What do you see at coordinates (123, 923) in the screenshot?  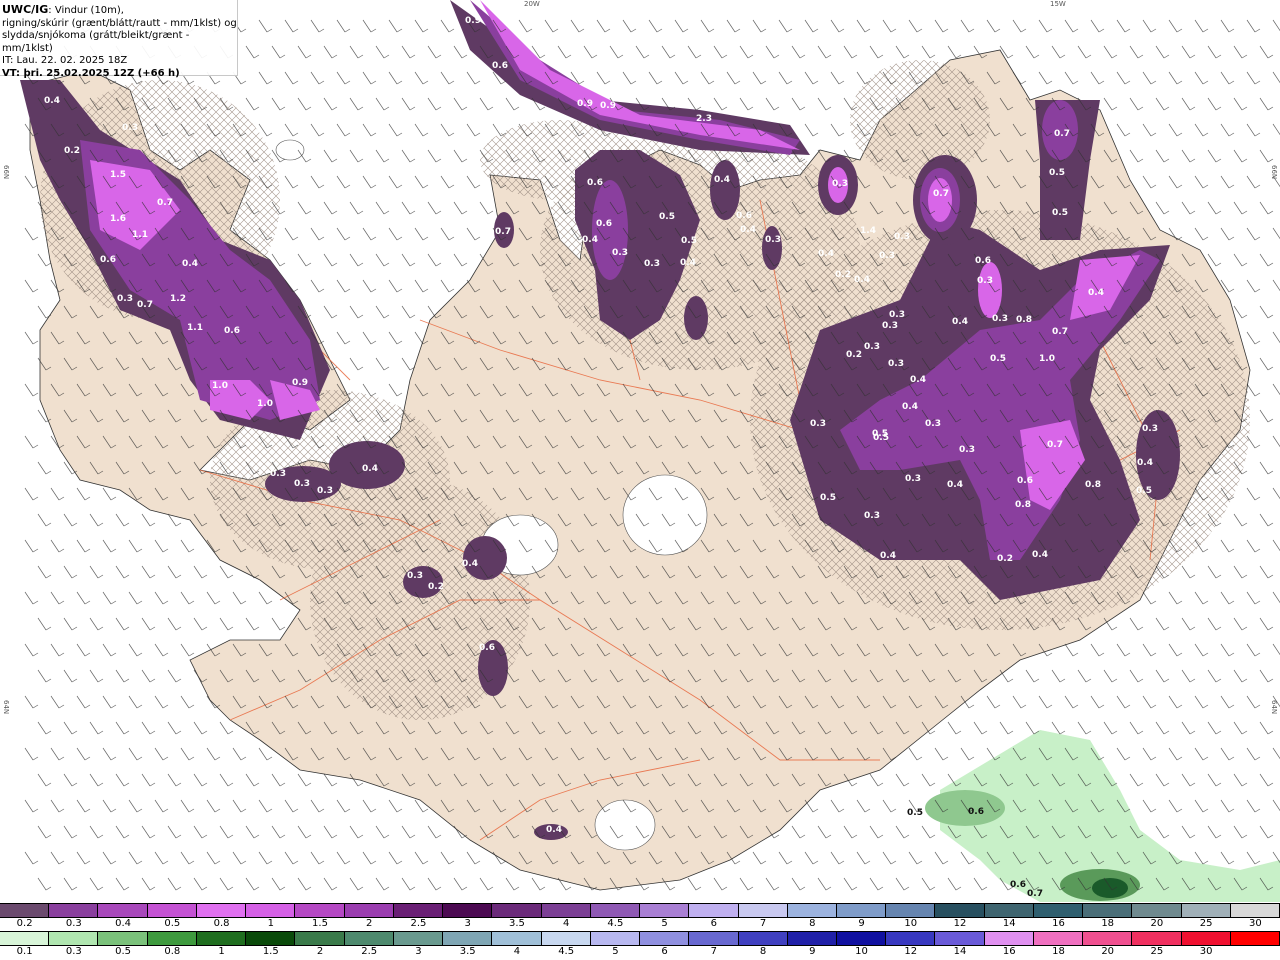 I see `legend-label: 0.4` at bounding box center [123, 923].